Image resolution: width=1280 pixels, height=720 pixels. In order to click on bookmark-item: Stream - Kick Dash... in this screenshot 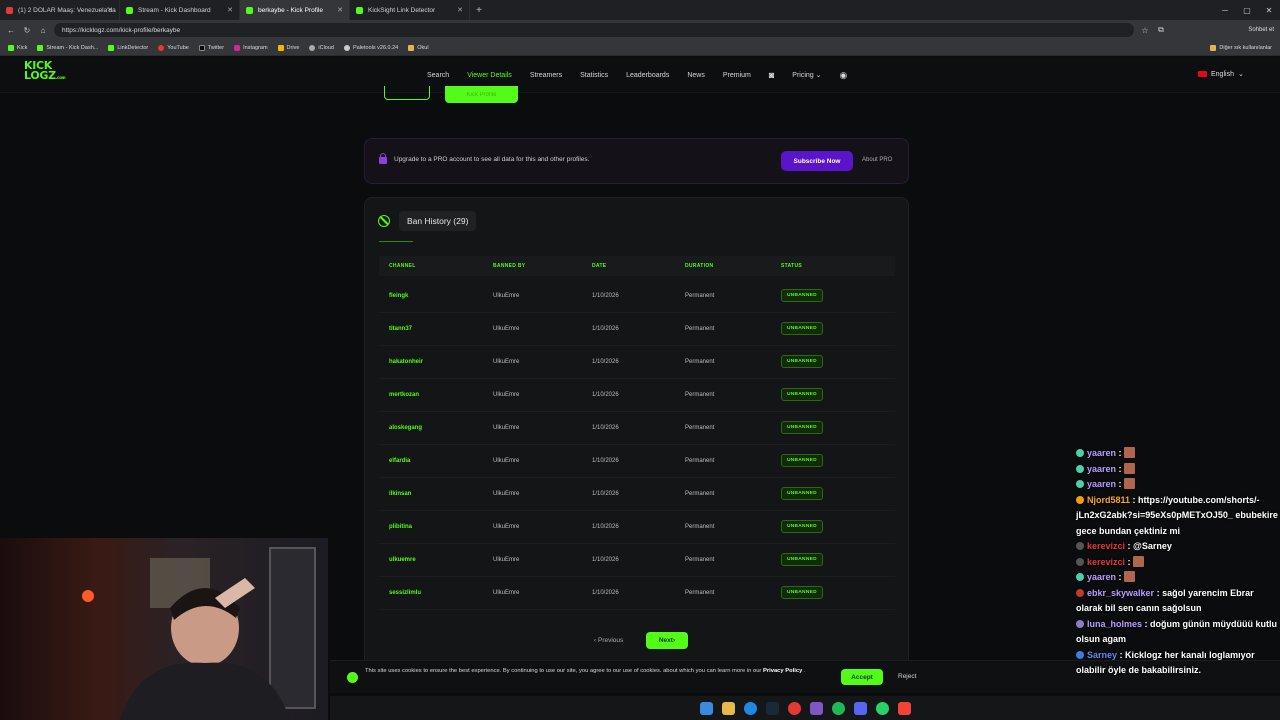, I will do `click(67, 47)`.